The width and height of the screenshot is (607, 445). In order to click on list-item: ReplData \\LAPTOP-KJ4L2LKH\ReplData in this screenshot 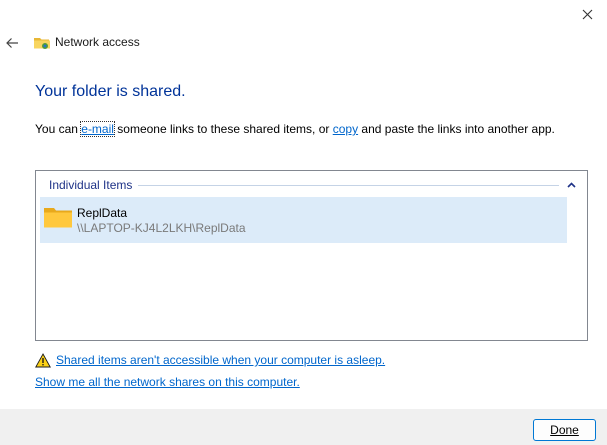, I will do `click(303, 220)`.